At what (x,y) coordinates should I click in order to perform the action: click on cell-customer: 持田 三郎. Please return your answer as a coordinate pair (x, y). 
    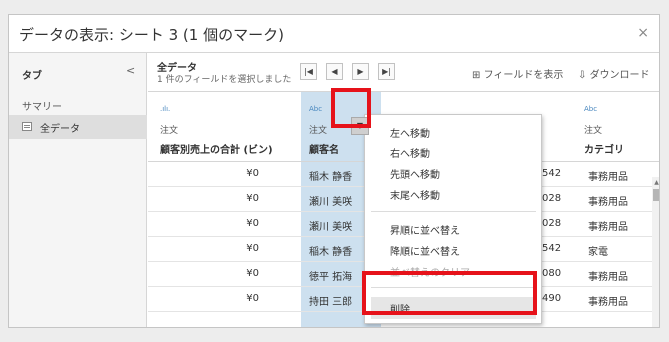
    Looking at the image, I should click on (331, 302).